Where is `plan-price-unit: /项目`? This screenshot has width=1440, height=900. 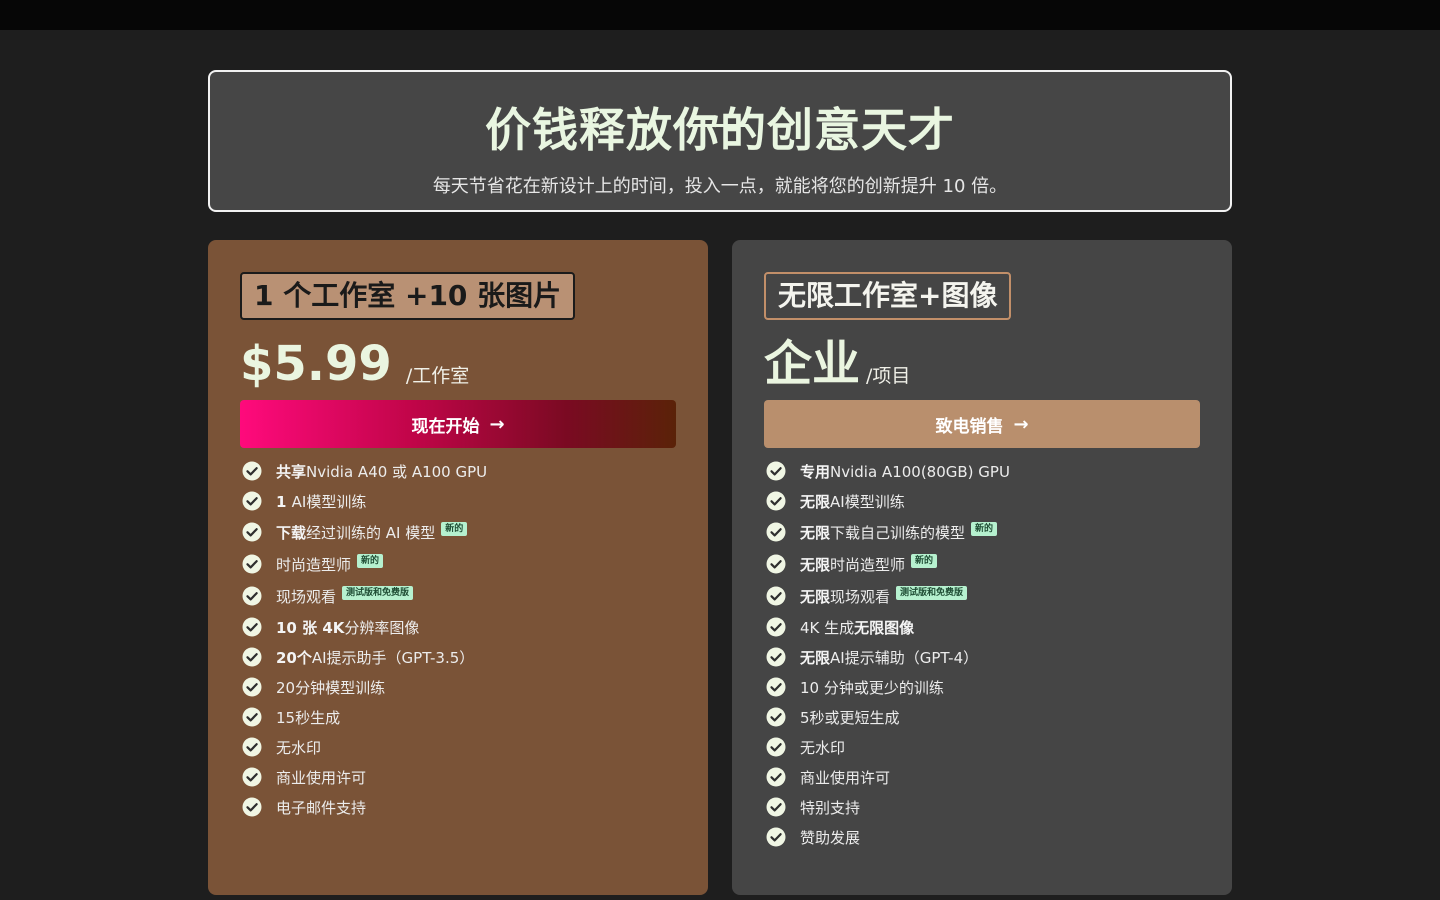
plan-price-unit: /项目 is located at coordinates (888, 376).